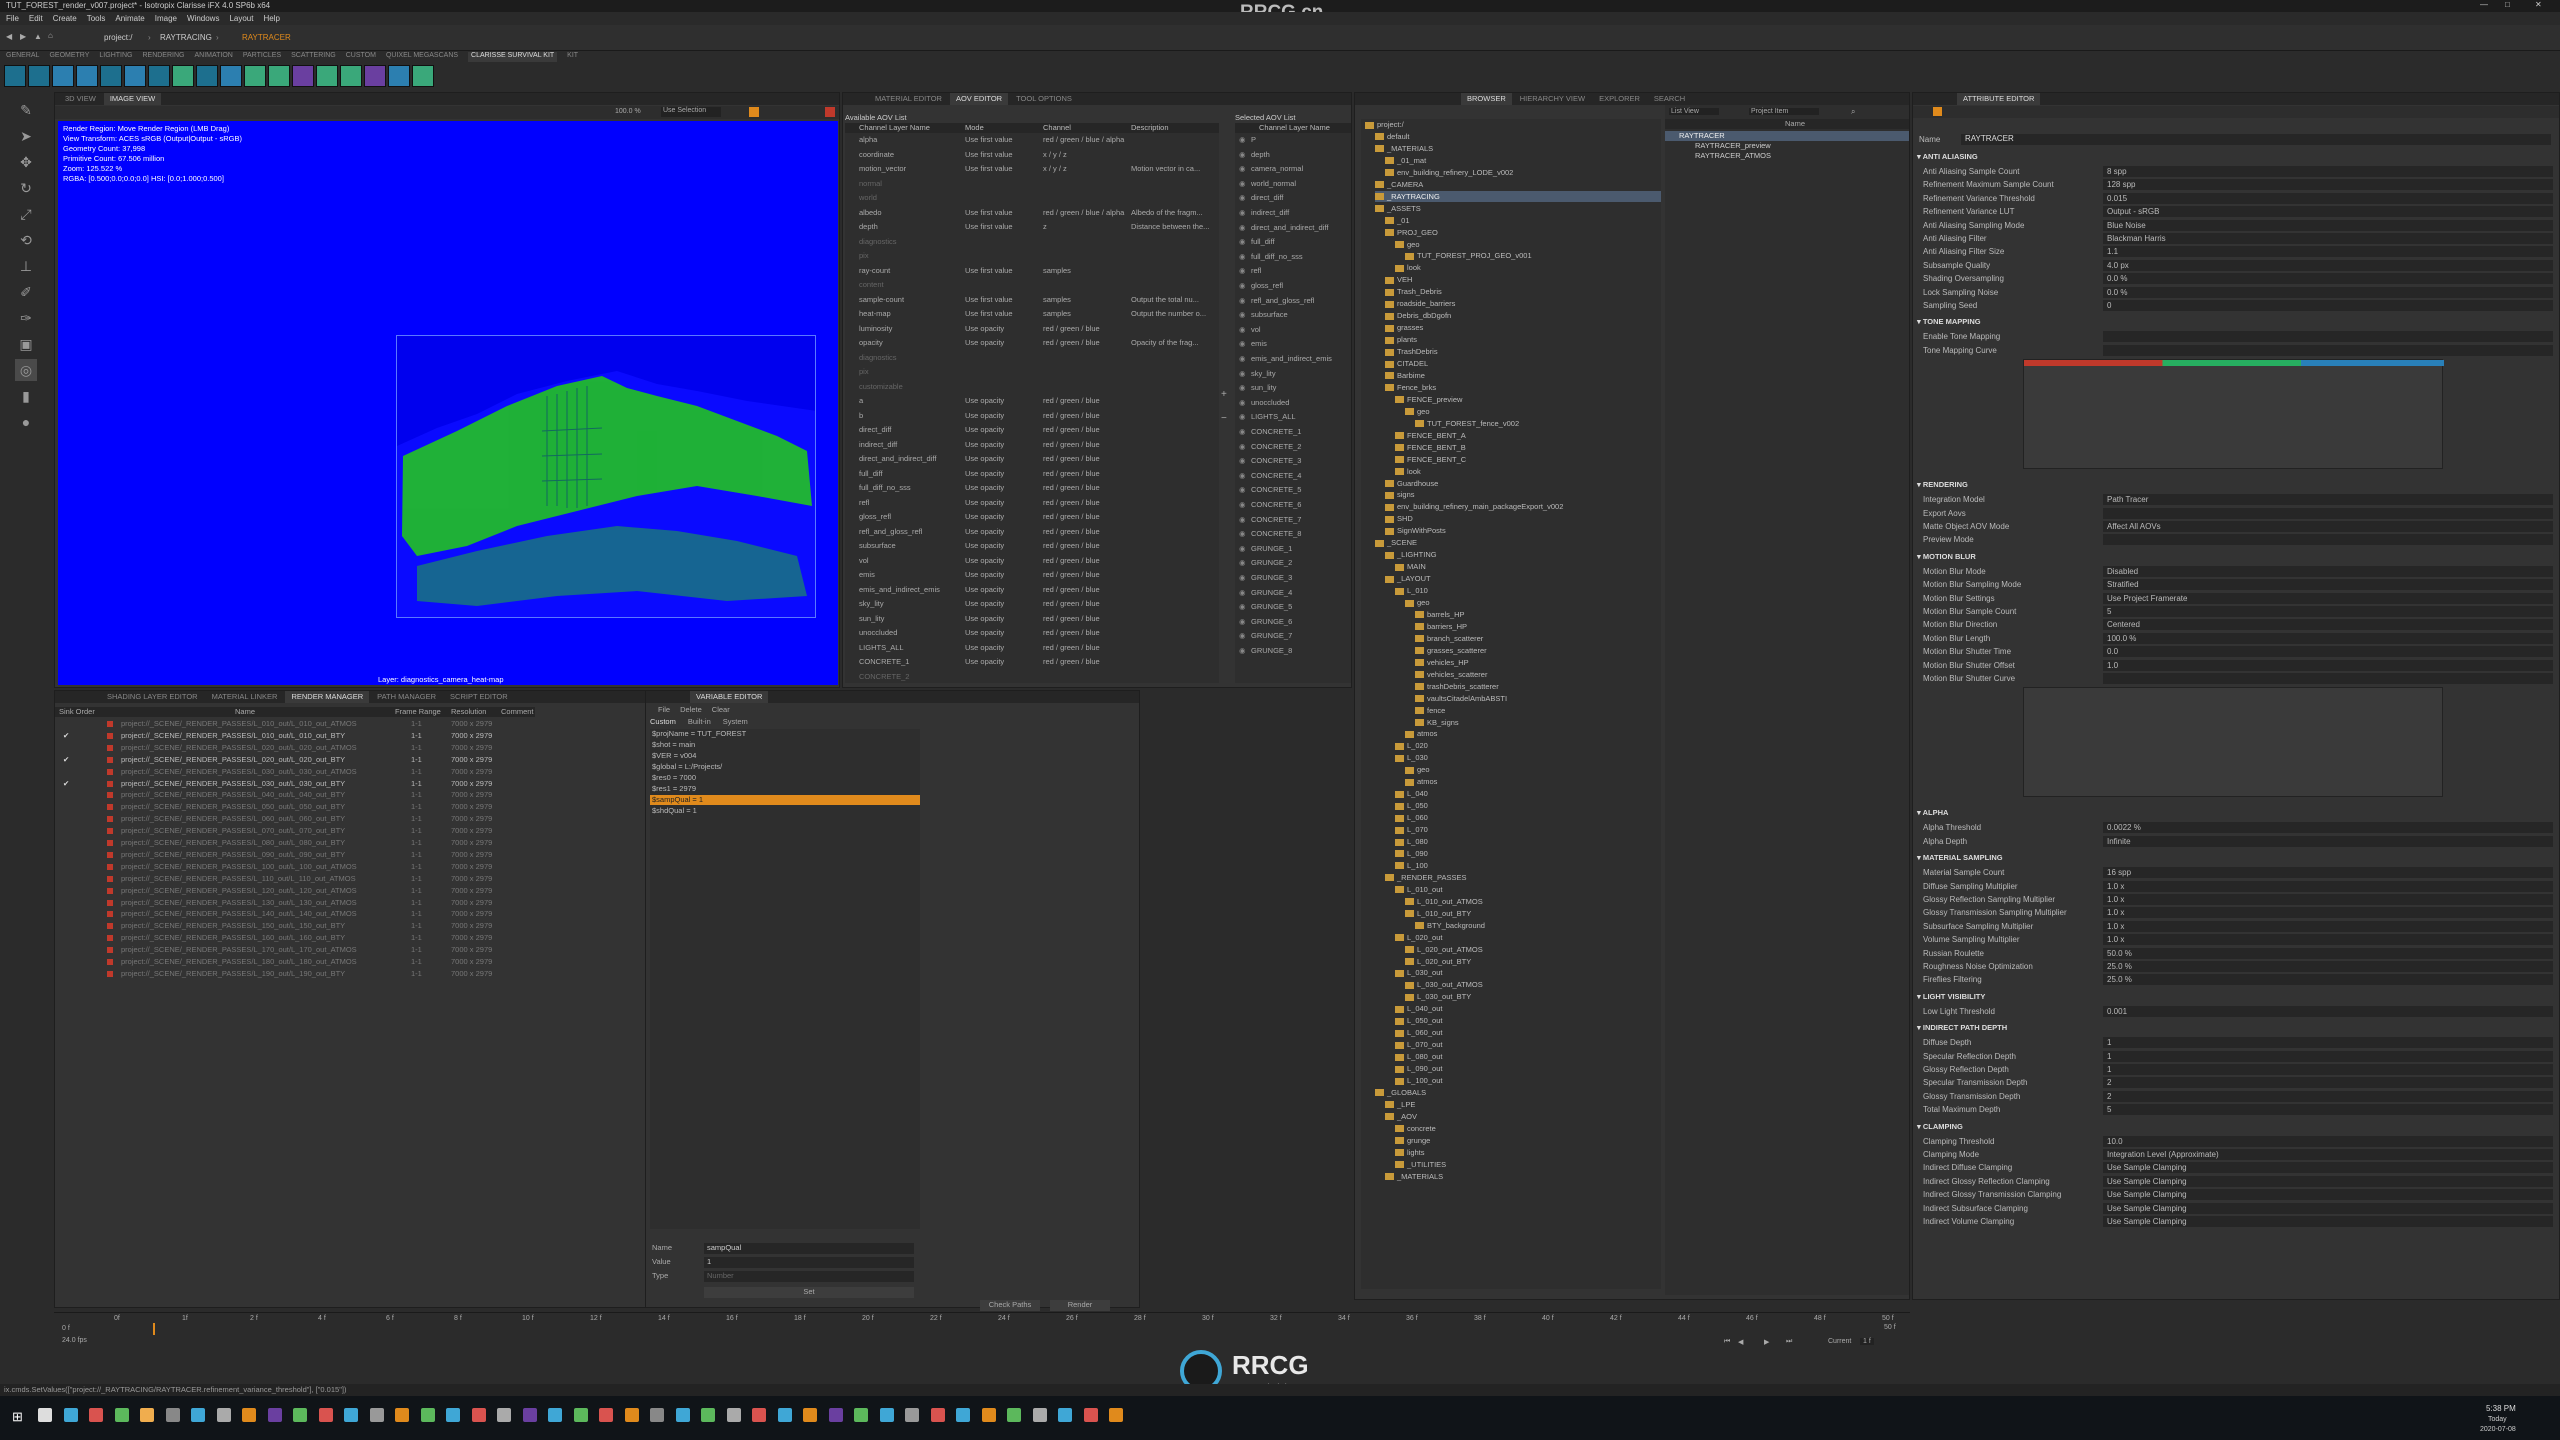 Image resolution: width=2560 pixels, height=1440 pixels. I want to click on tree-node: L_020, so click(1528, 745).